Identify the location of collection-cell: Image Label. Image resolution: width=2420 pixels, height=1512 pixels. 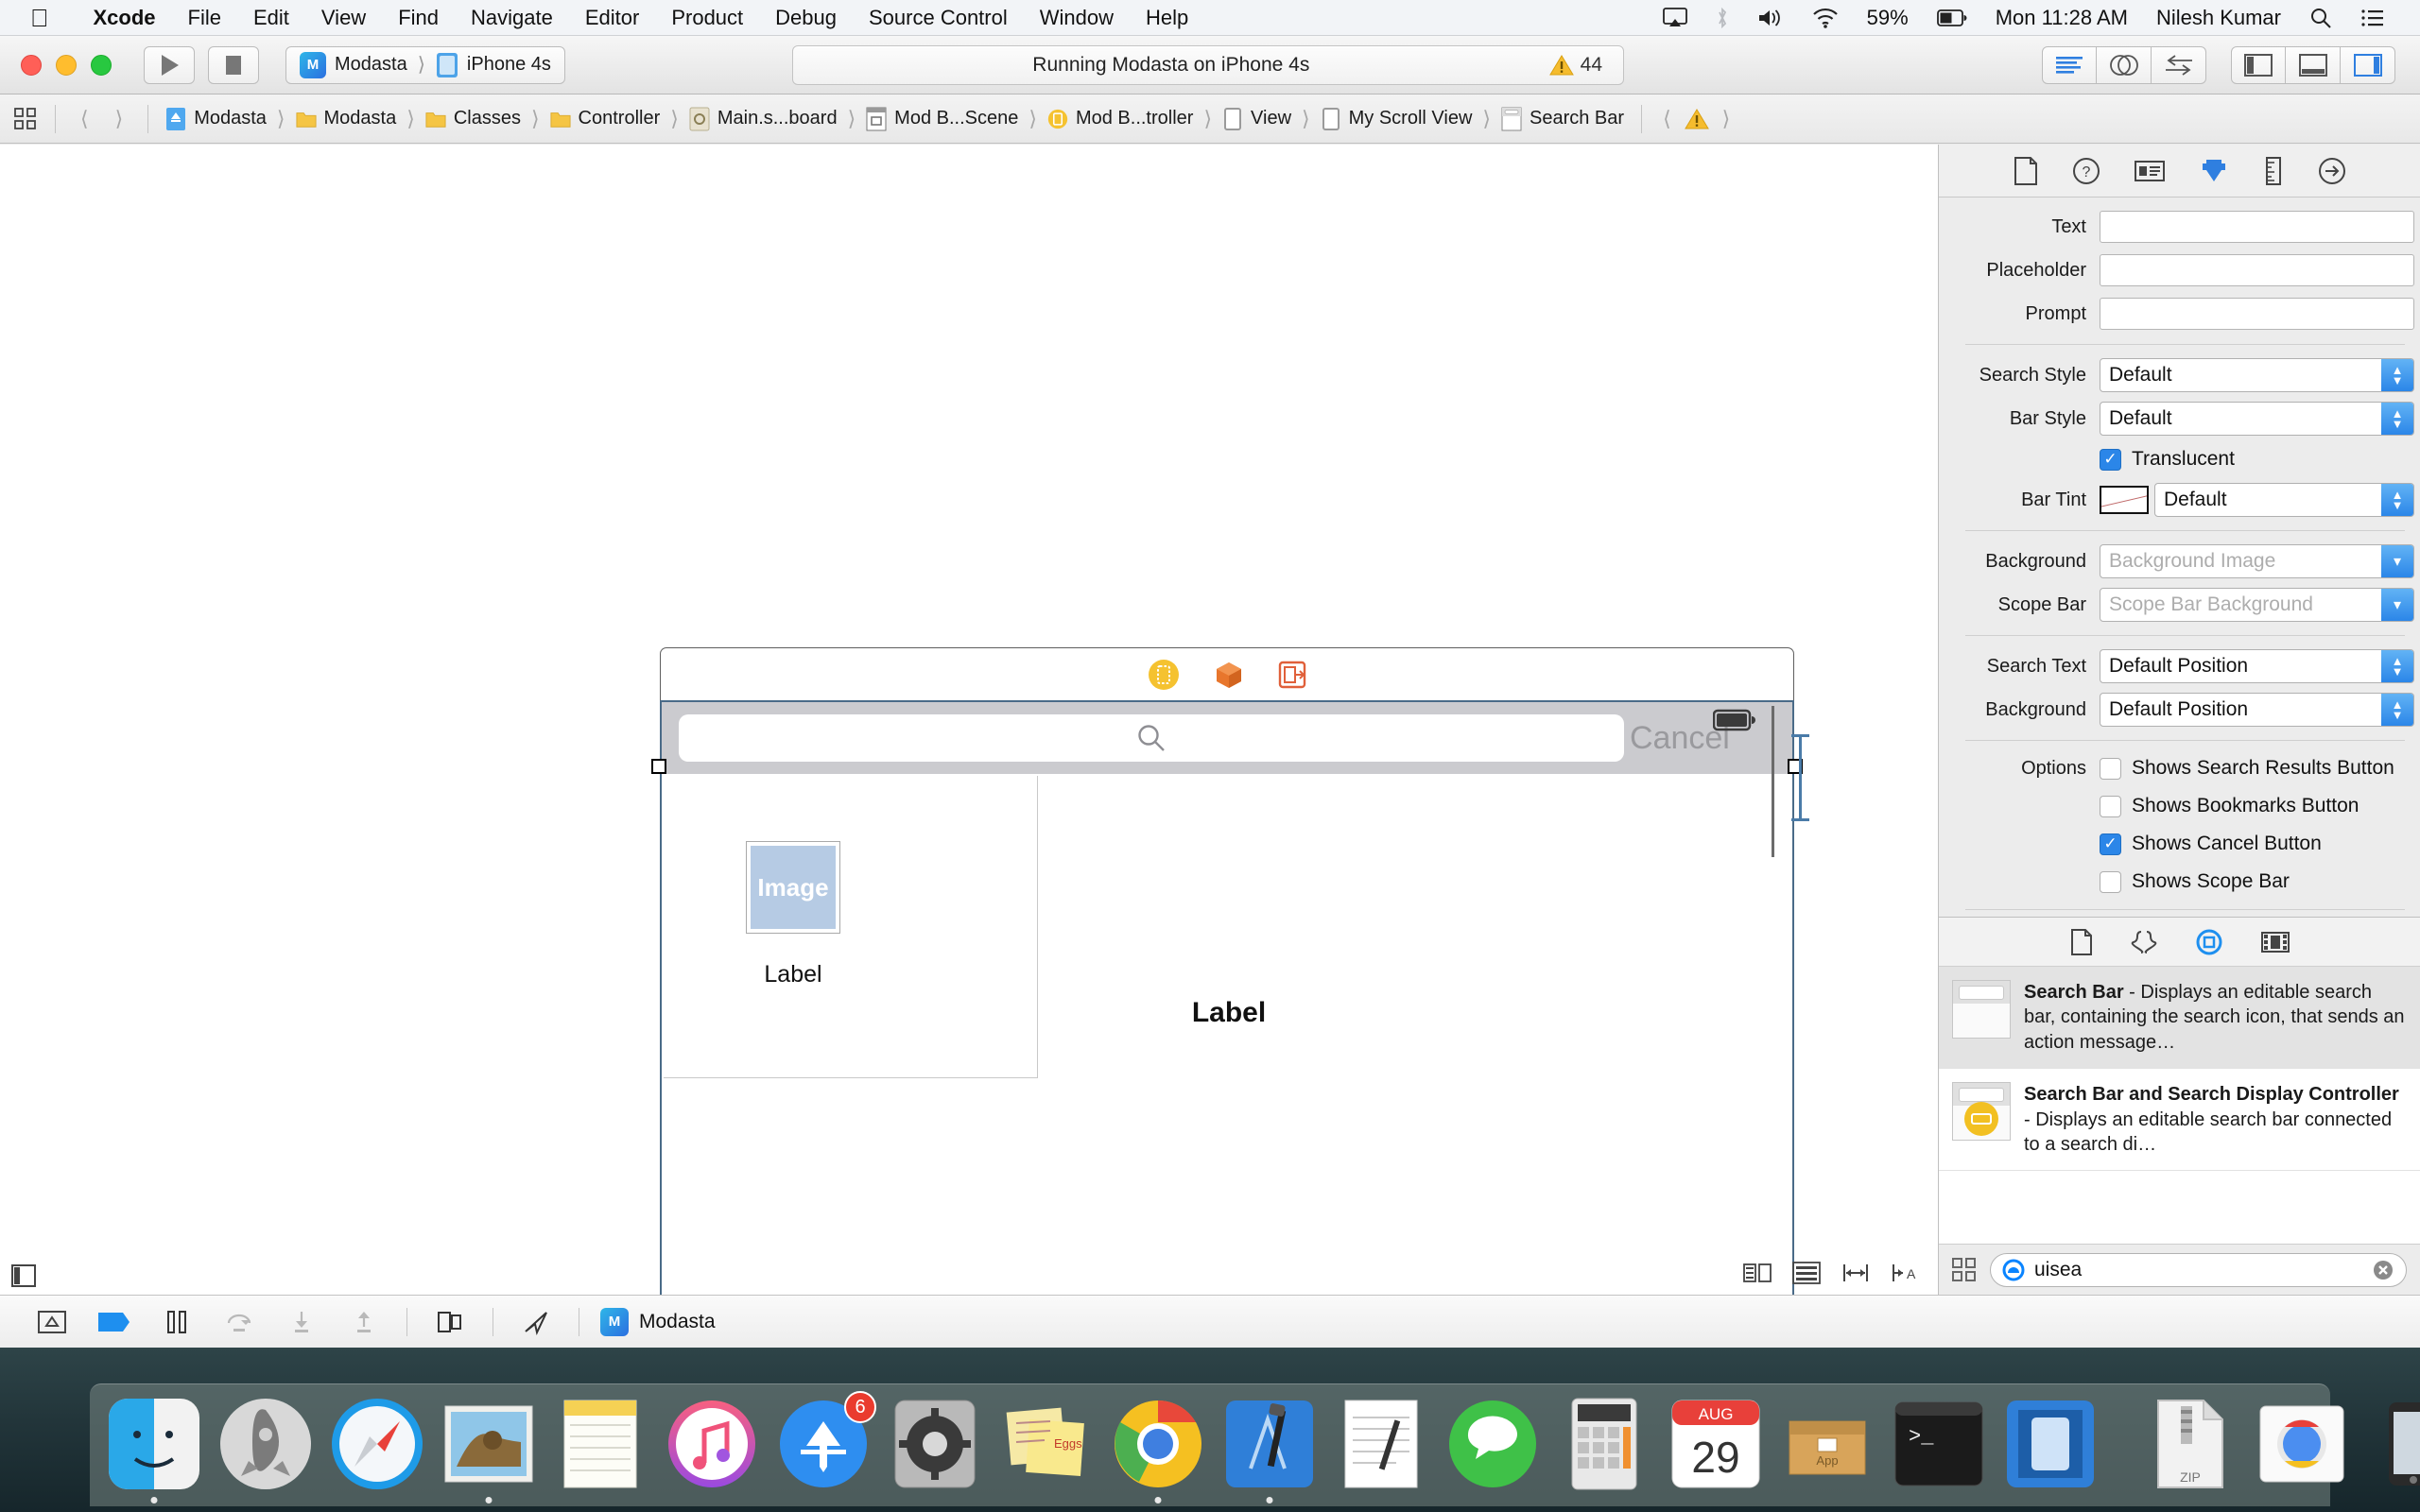
(851, 927).